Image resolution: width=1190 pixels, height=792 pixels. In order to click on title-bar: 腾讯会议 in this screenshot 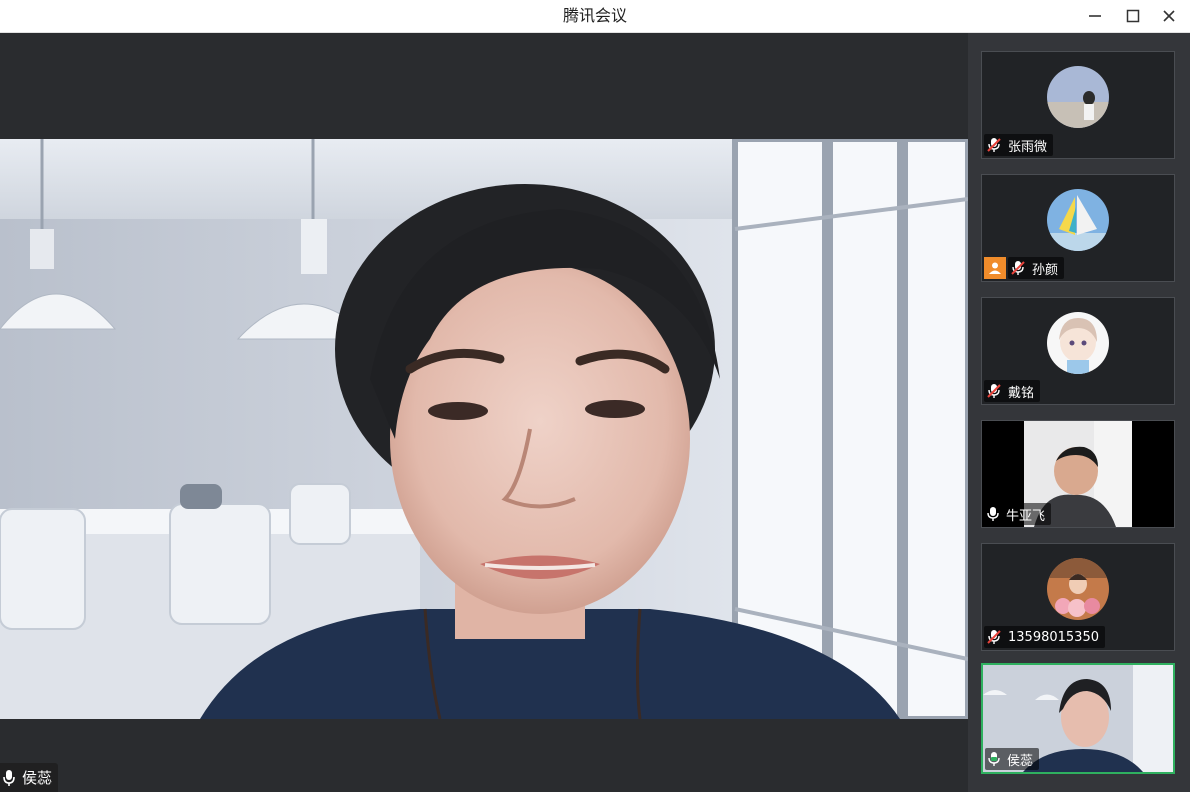, I will do `click(595, 16)`.